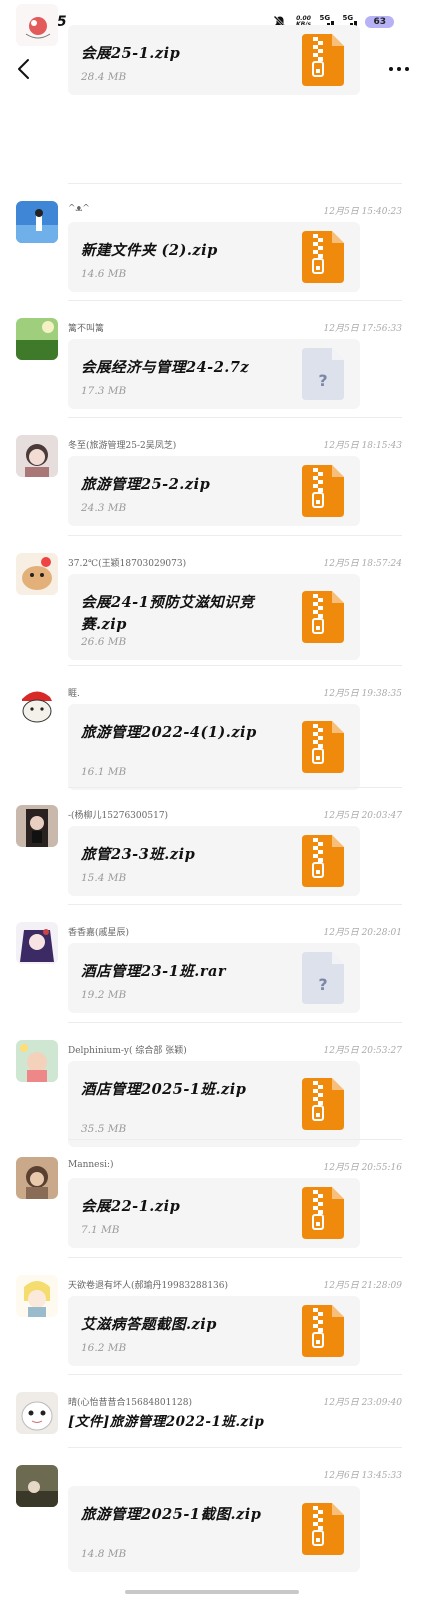  I want to click on sender-name: 晴(心怡昔昔合15684801128), so click(130, 1403).